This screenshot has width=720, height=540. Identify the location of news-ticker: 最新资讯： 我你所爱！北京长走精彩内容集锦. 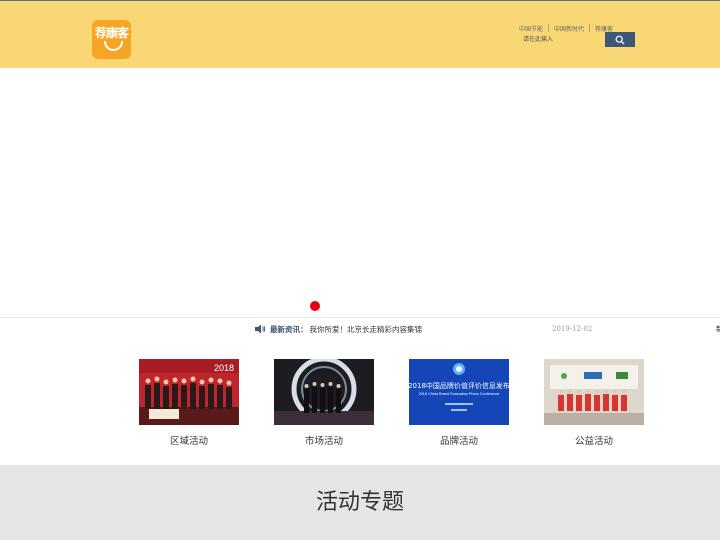
(338, 329).